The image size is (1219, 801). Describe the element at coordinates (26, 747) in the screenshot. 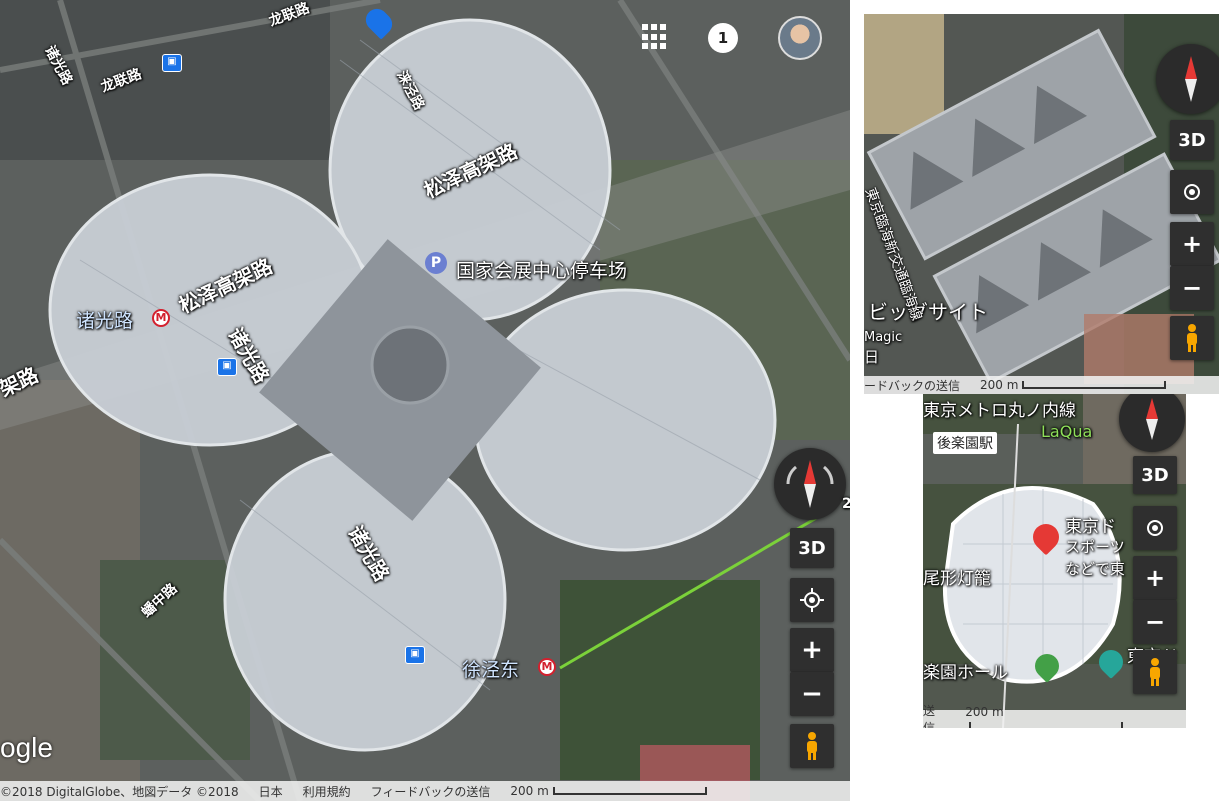

I see `google-logo: ogle` at that location.